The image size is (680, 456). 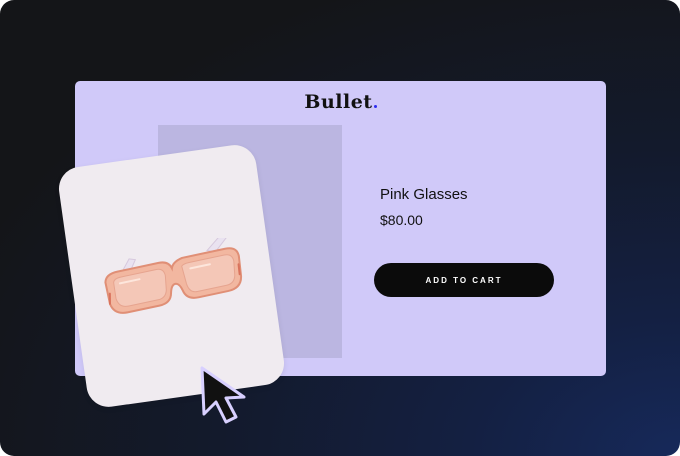 I want to click on brand-logo-text: Bullet, so click(x=338, y=102).